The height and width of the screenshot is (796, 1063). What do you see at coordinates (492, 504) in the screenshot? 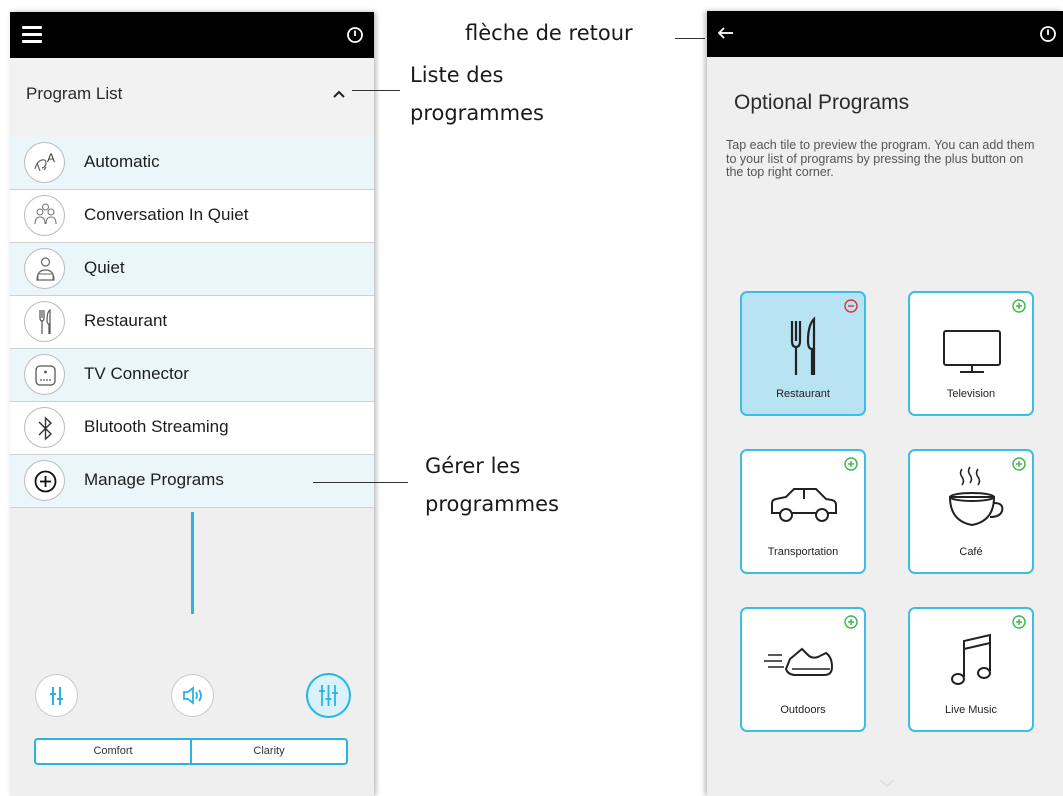
I see `annotation-manage-line2: programmes` at bounding box center [492, 504].